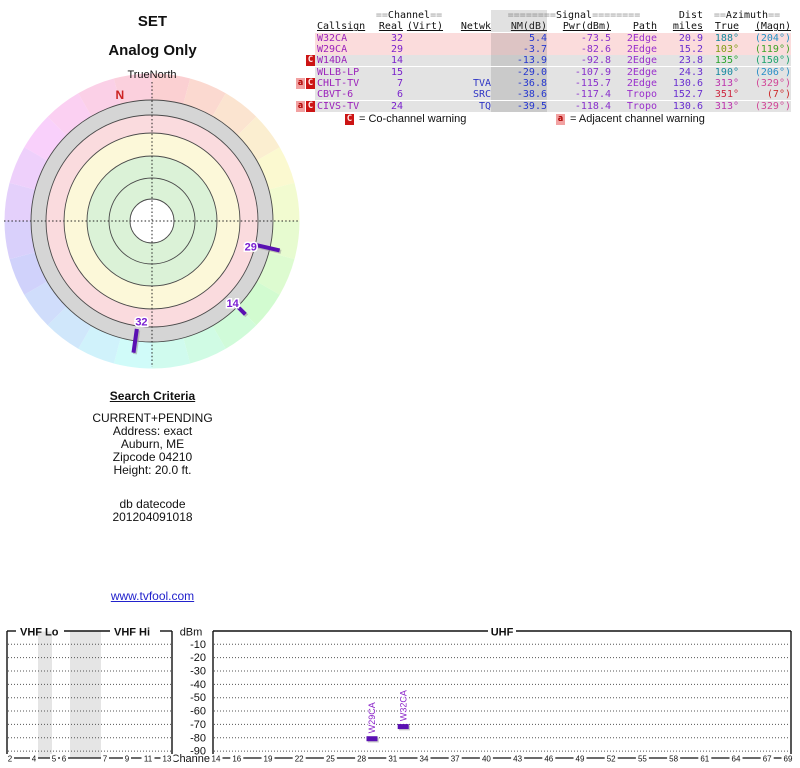  Describe the element at coordinates (396, 50) in the screenshot. I see `cell-real: 29` at that location.